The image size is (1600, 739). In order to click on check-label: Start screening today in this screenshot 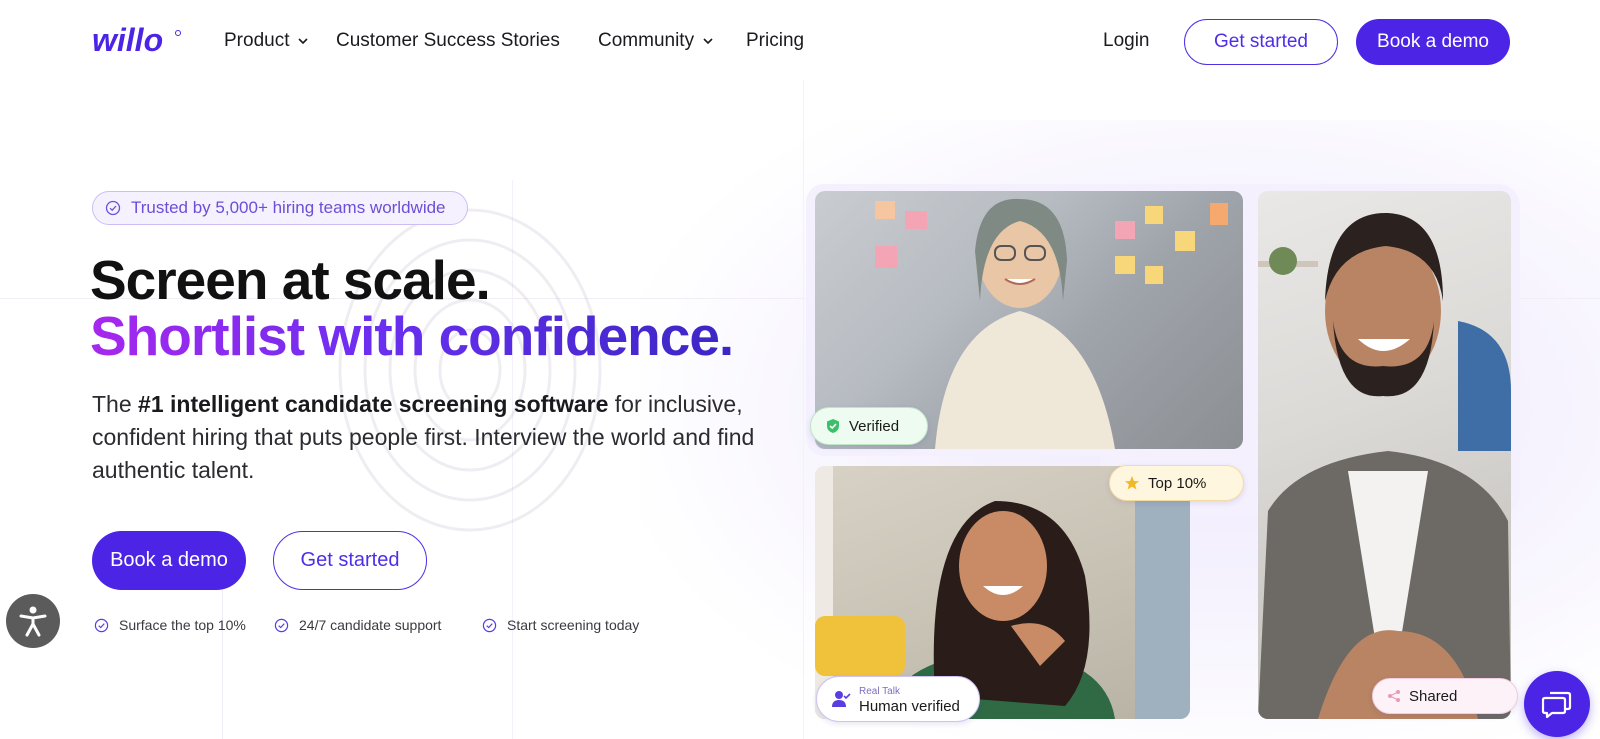, I will do `click(573, 625)`.